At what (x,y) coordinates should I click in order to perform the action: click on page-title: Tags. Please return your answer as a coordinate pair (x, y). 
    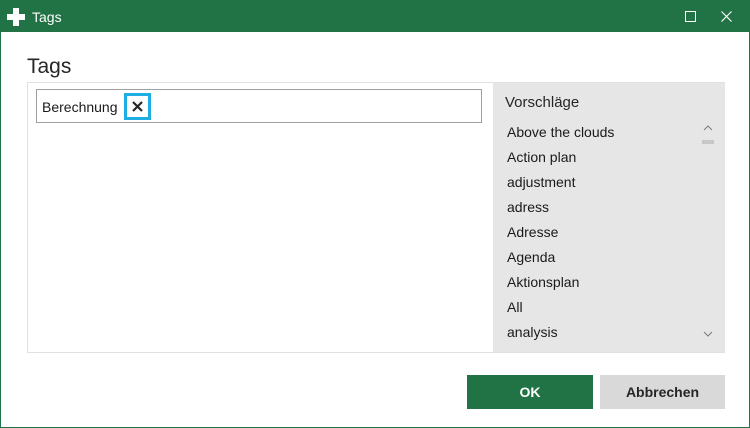
    Looking at the image, I should click on (49, 66).